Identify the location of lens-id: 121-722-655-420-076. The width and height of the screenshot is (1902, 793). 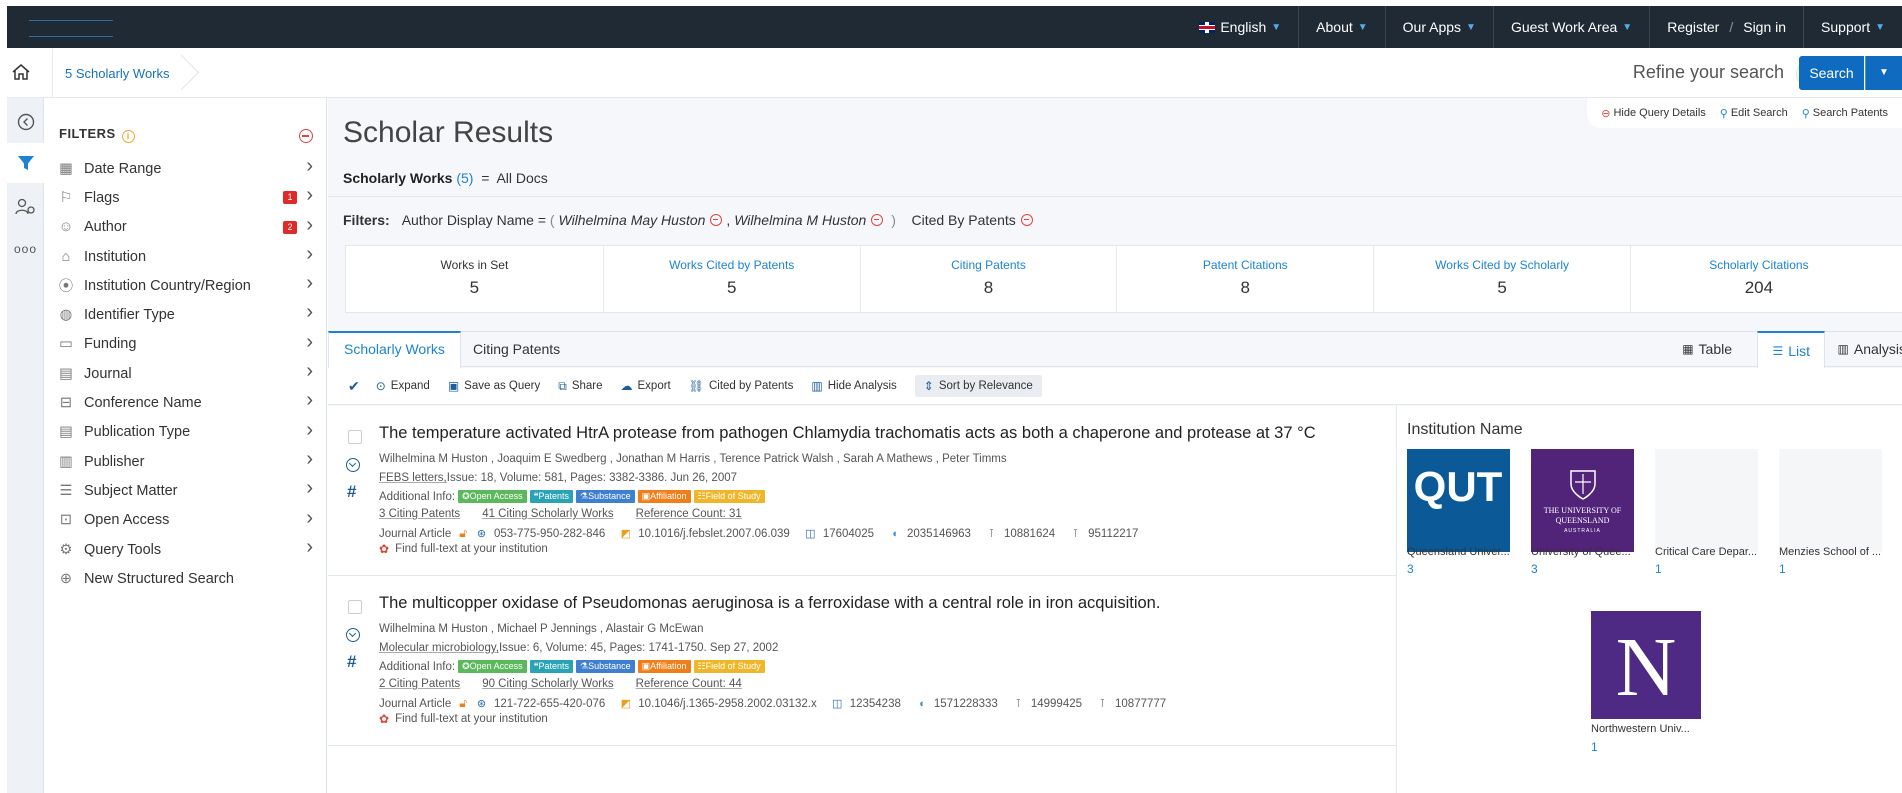
(549, 704).